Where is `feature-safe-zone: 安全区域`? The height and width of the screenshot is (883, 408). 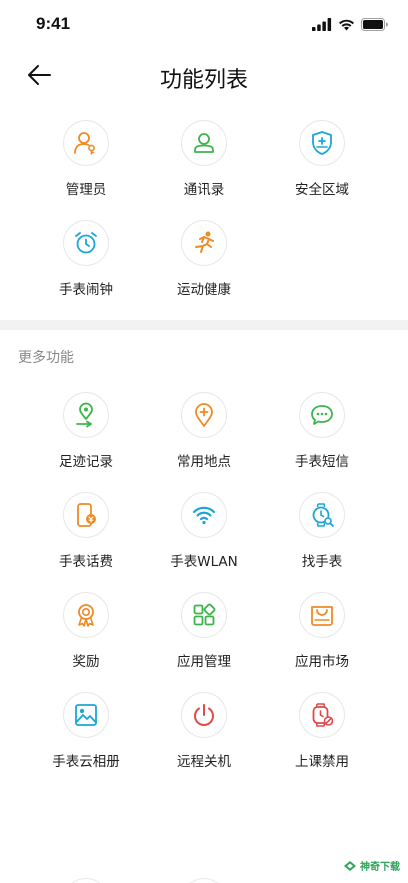 feature-safe-zone: 安全区域 is located at coordinates (322, 165).